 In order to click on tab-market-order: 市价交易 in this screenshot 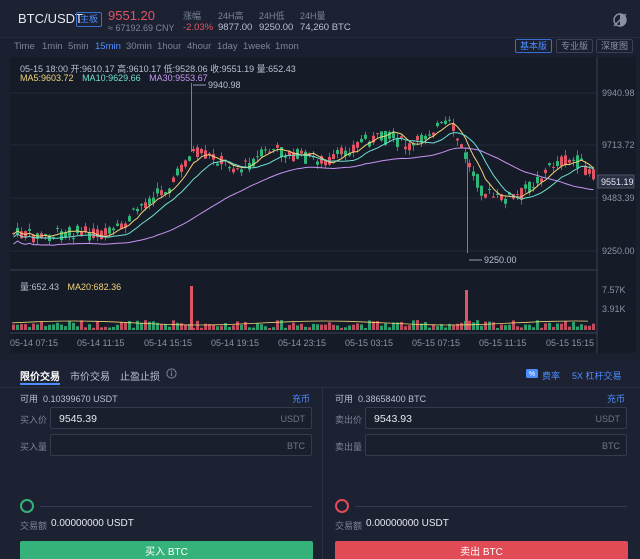, I will do `click(90, 375)`.